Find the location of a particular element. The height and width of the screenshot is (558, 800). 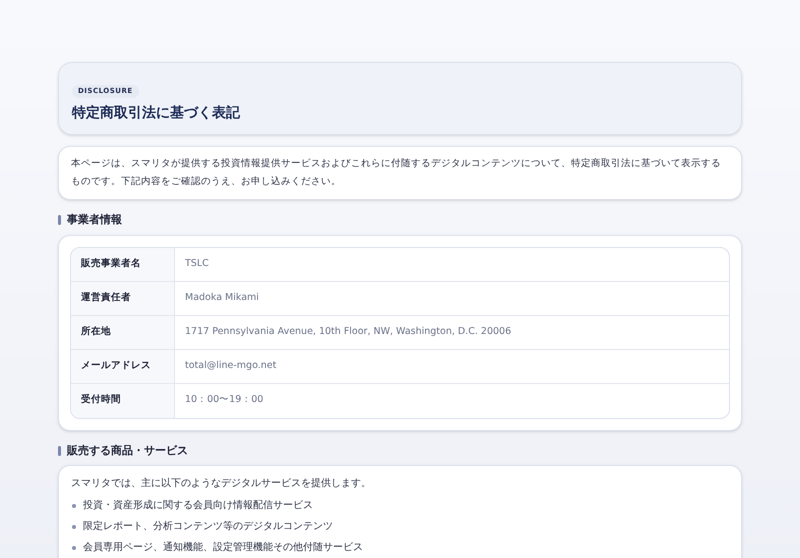

intro-text: 本ページは、スマリタが提供する投資情報提供サービスおよびこれらに付随するデジタルコンテンツについて、特定商取引法に基づいて表示するものです。下記内容をご確認のうえ、お申し込みください。 is located at coordinates (396, 173).